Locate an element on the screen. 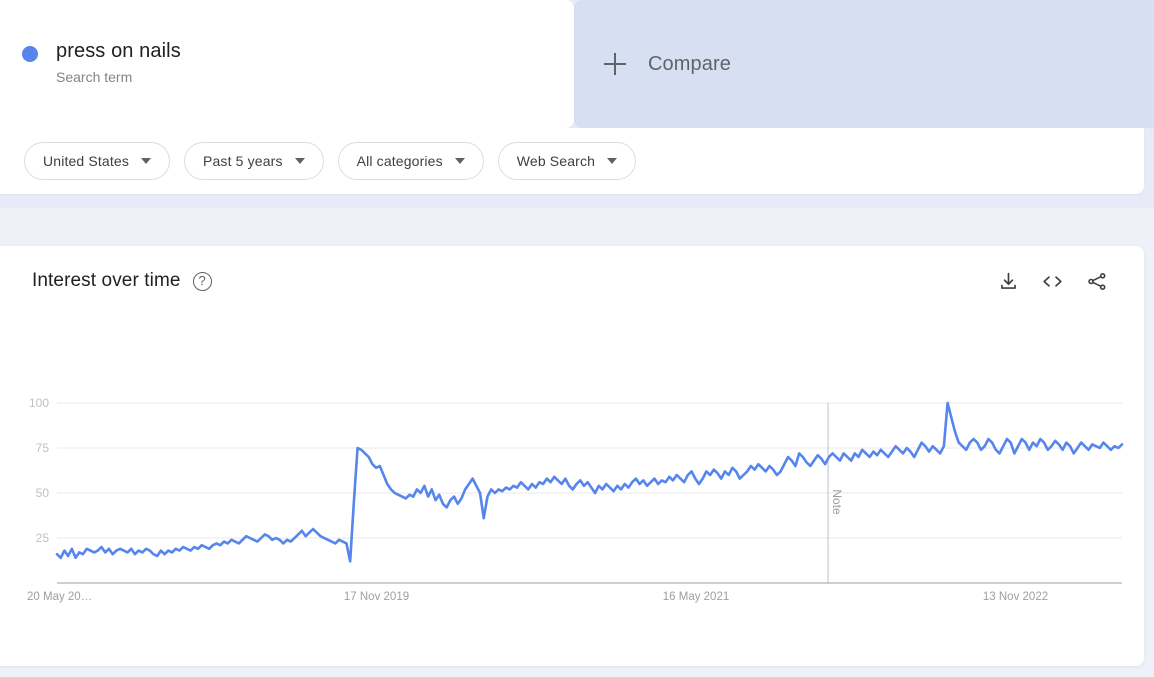  filter-search-type: Web Search is located at coordinates (567, 161).